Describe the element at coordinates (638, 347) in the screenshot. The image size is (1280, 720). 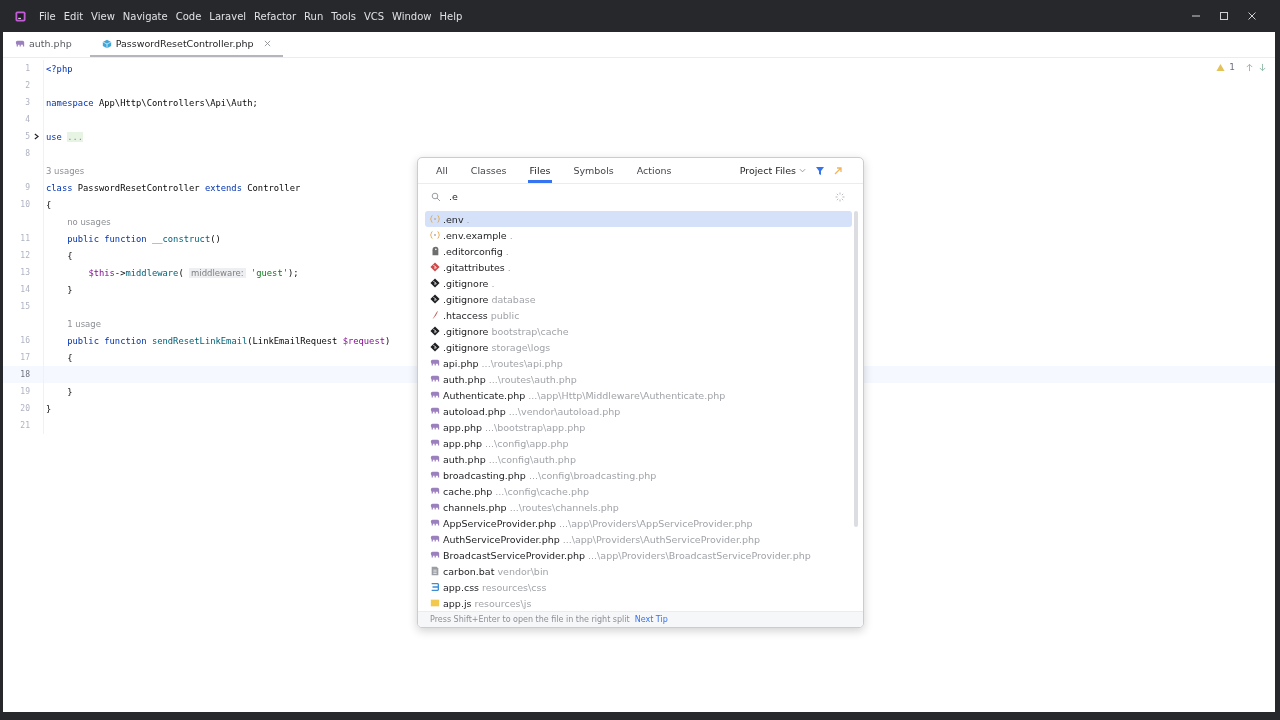
I see `file-result: .gitignore storage\logs` at that location.